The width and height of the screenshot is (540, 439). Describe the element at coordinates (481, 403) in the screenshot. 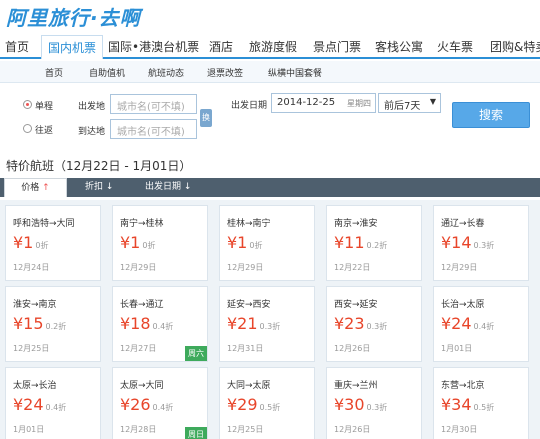

I see `deal-card: 东营→北京 ¥34 0.5折 12月30日` at that location.